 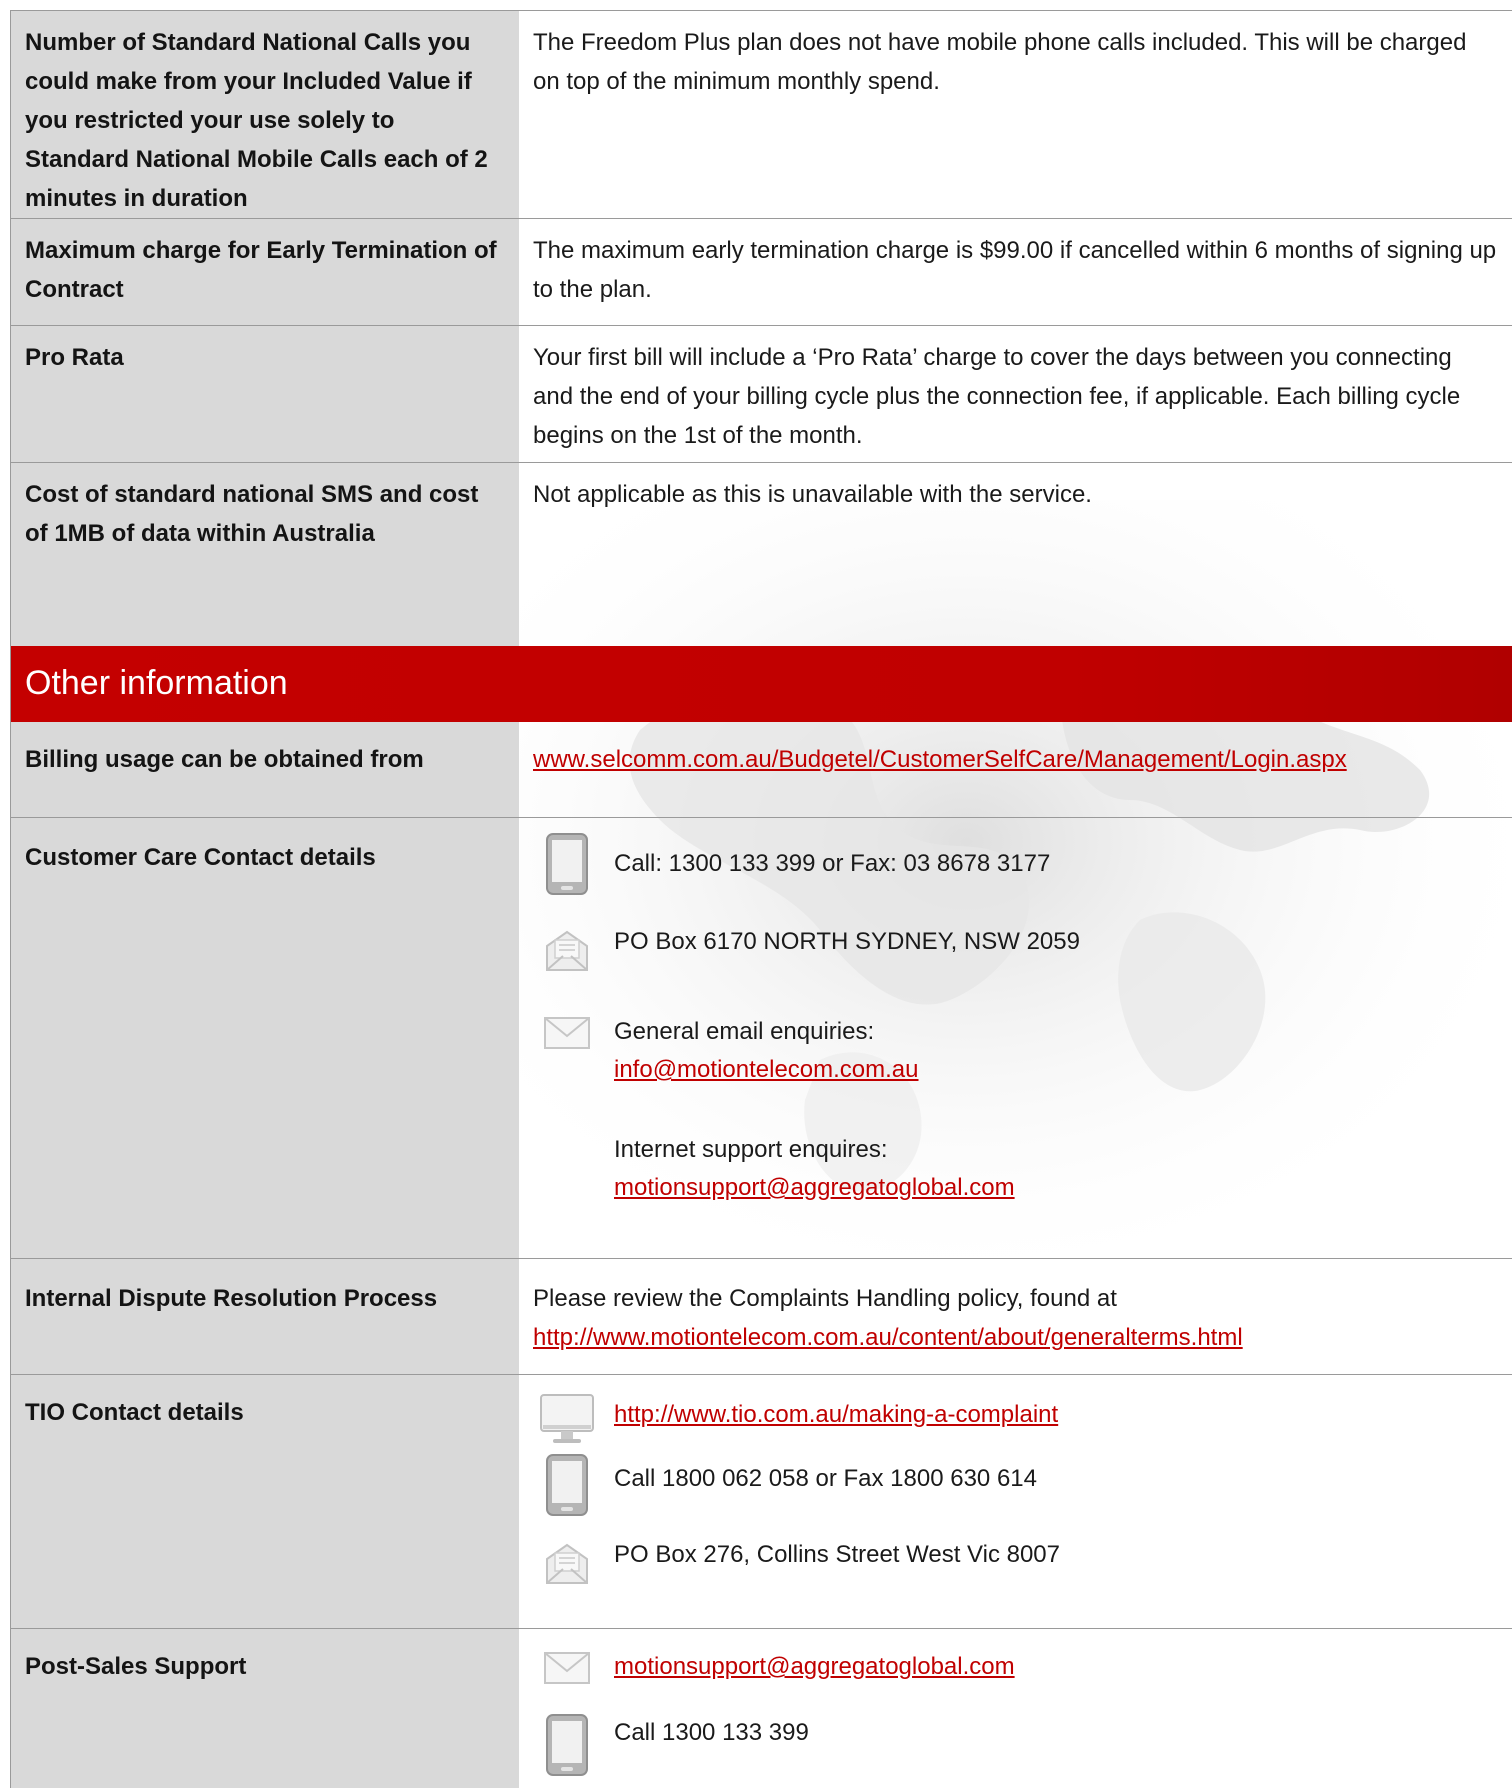 What do you see at coordinates (264, 1708) in the screenshot?
I see `row-label: Post-Sales Support` at bounding box center [264, 1708].